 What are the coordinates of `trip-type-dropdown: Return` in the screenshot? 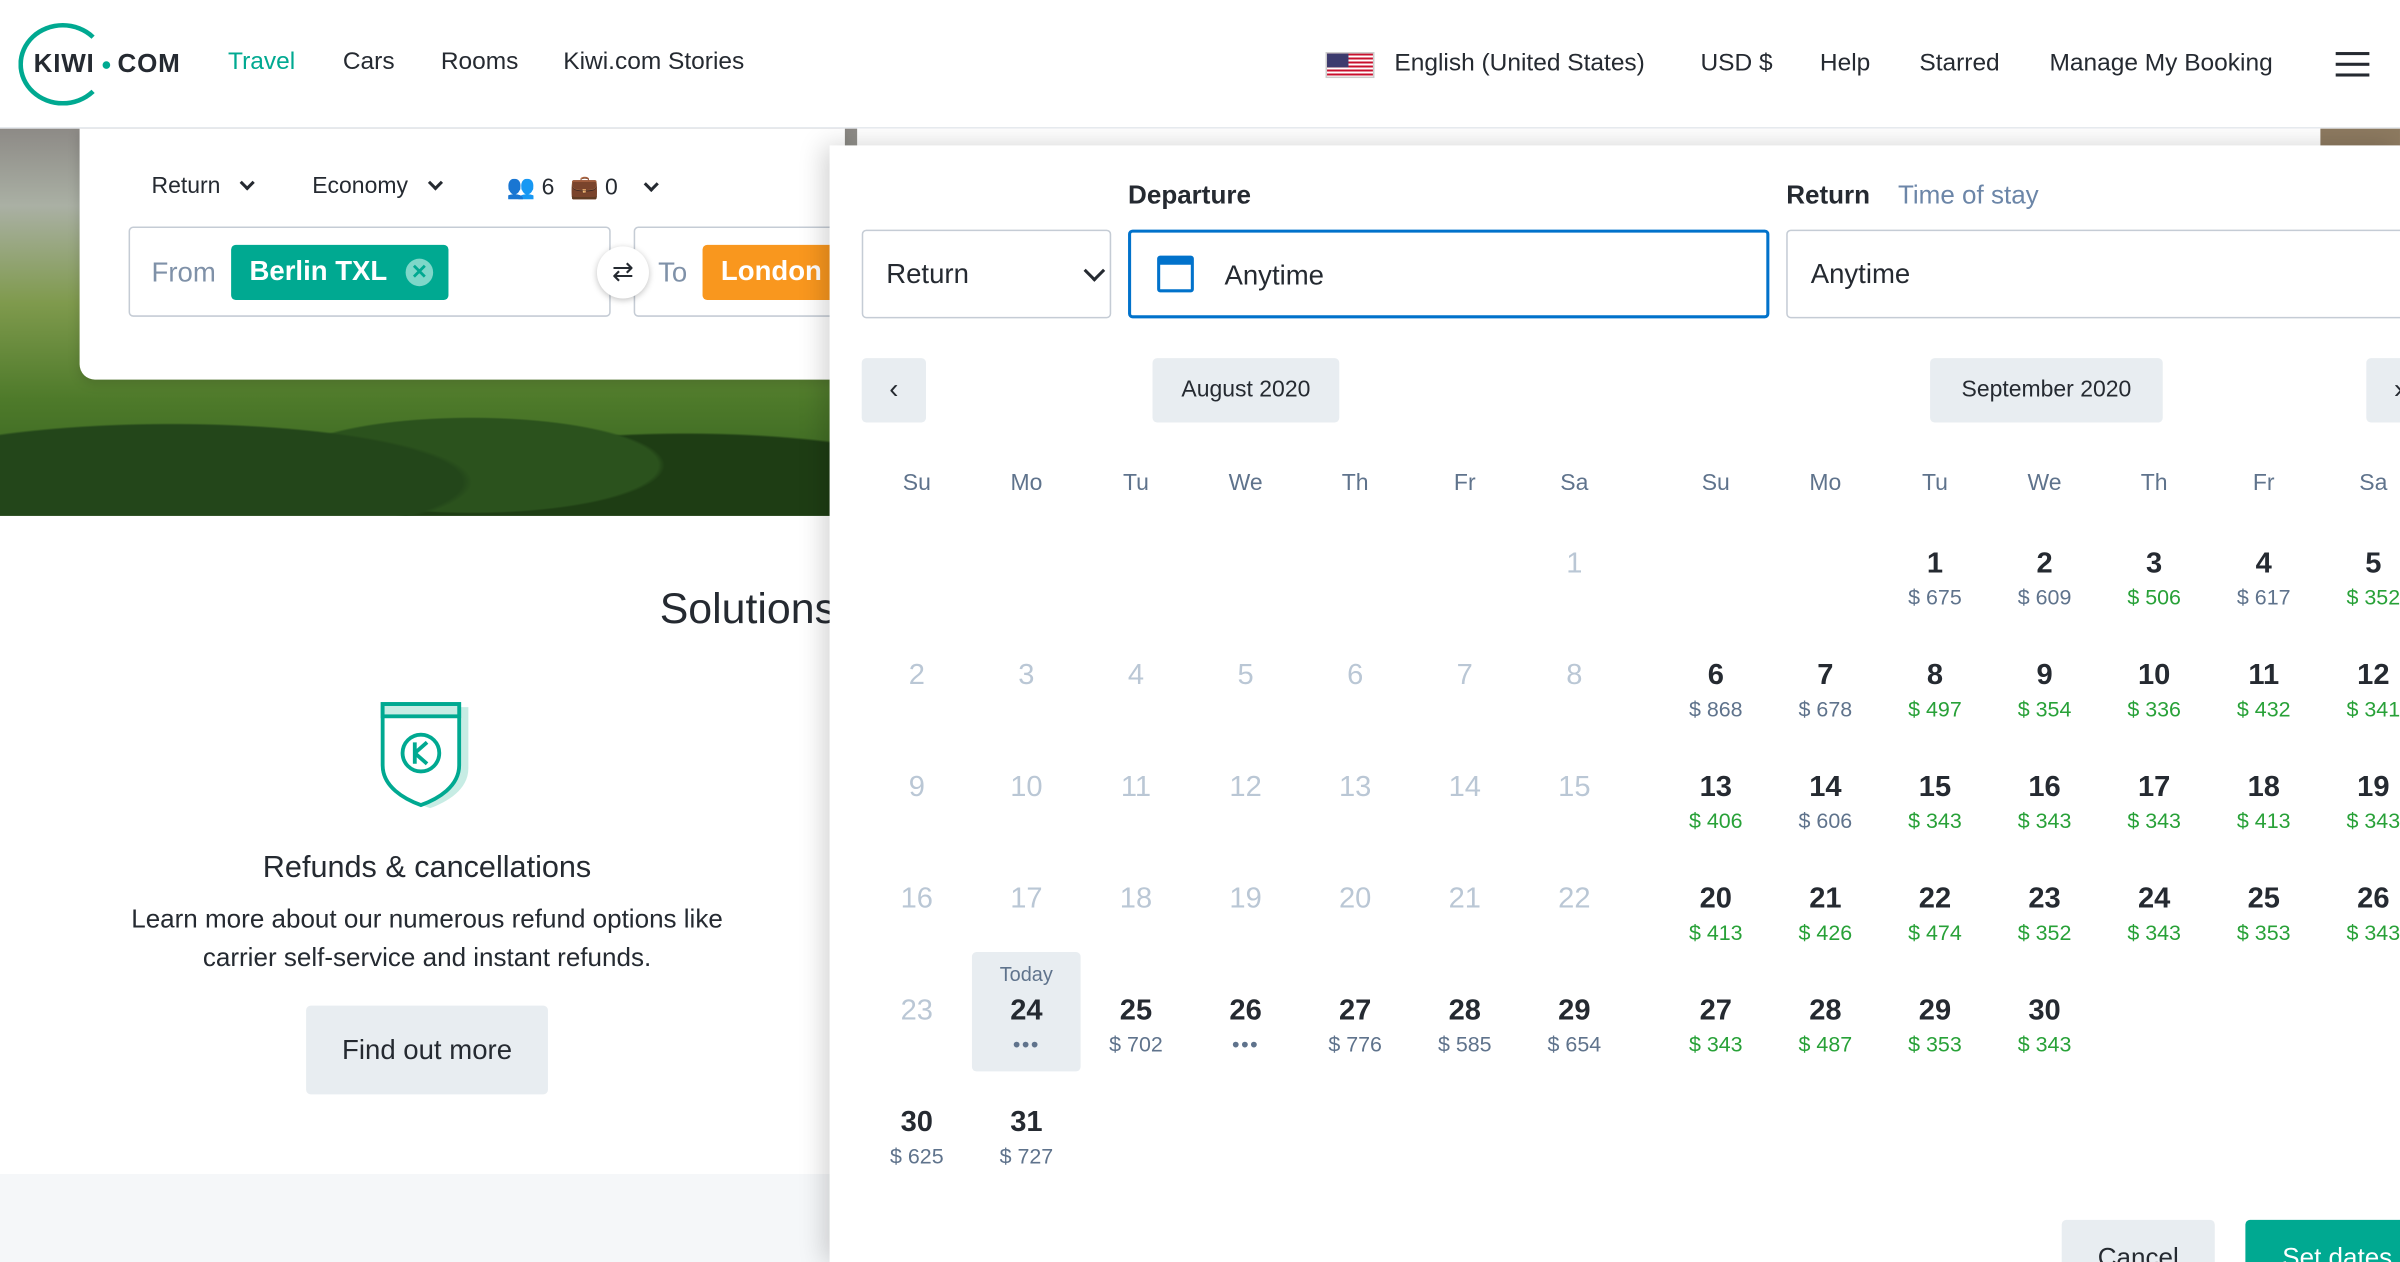 It's located at (203, 186).